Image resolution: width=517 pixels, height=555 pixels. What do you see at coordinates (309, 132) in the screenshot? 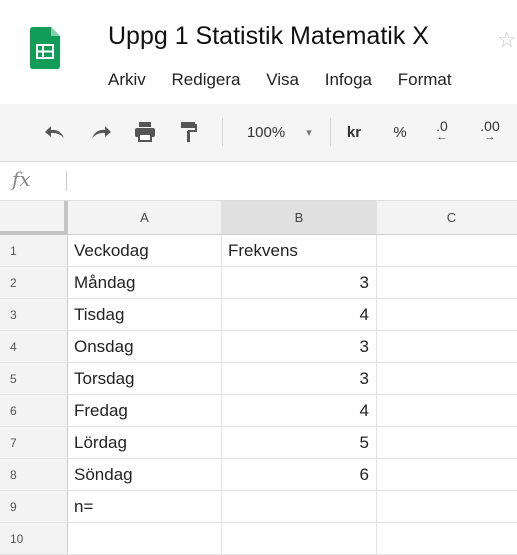
I see `zoom-dropdown-icon: ▾` at bounding box center [309, 132].